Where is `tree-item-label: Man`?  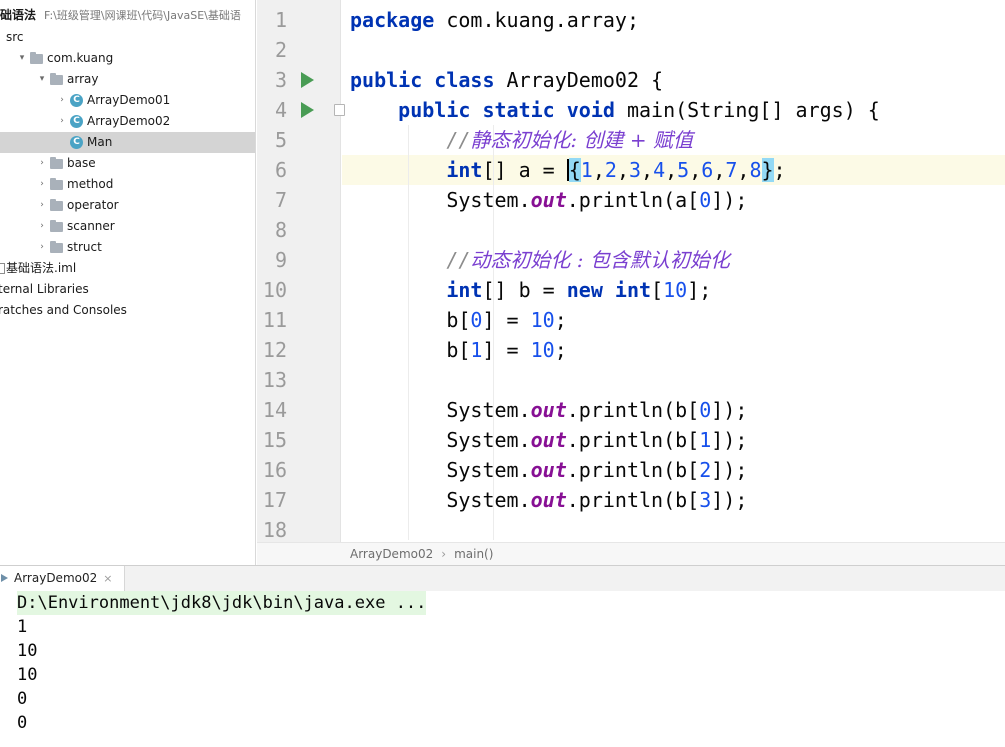 tree-item-label: Man is located at coordinates (100, 142).